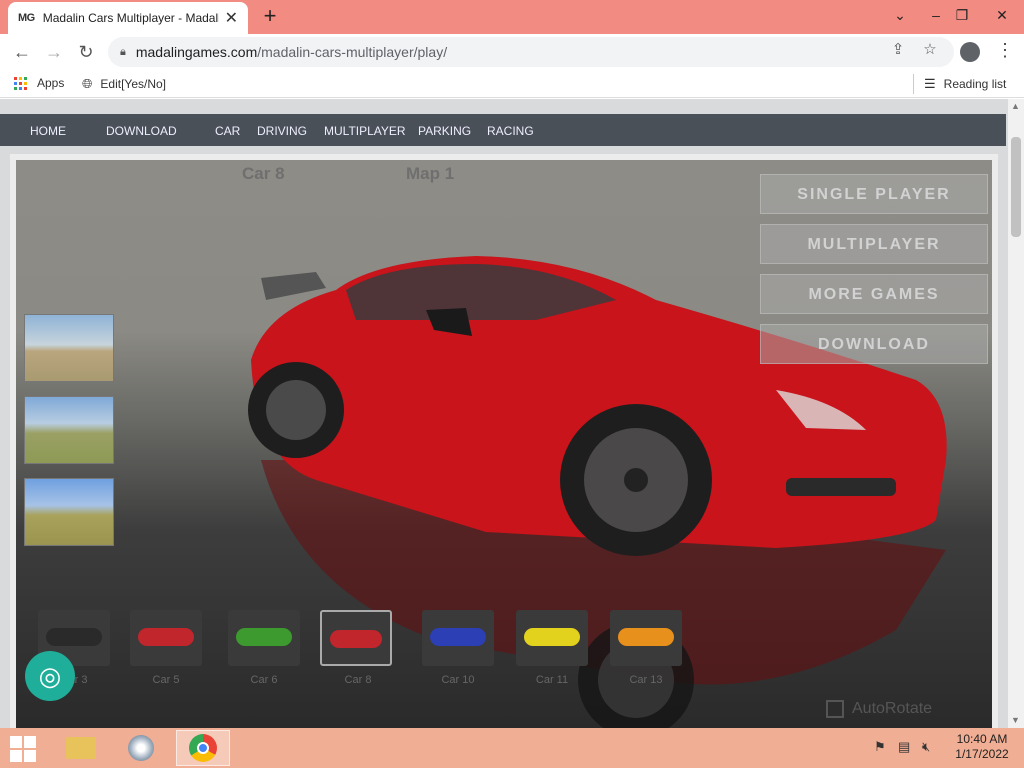 This screenshot has width=1024, height=768. What do you see at coordinates (874, 294) in the screenshot?
I see `more-games-button: MORE GAMES` at bounding box center [874, 294].